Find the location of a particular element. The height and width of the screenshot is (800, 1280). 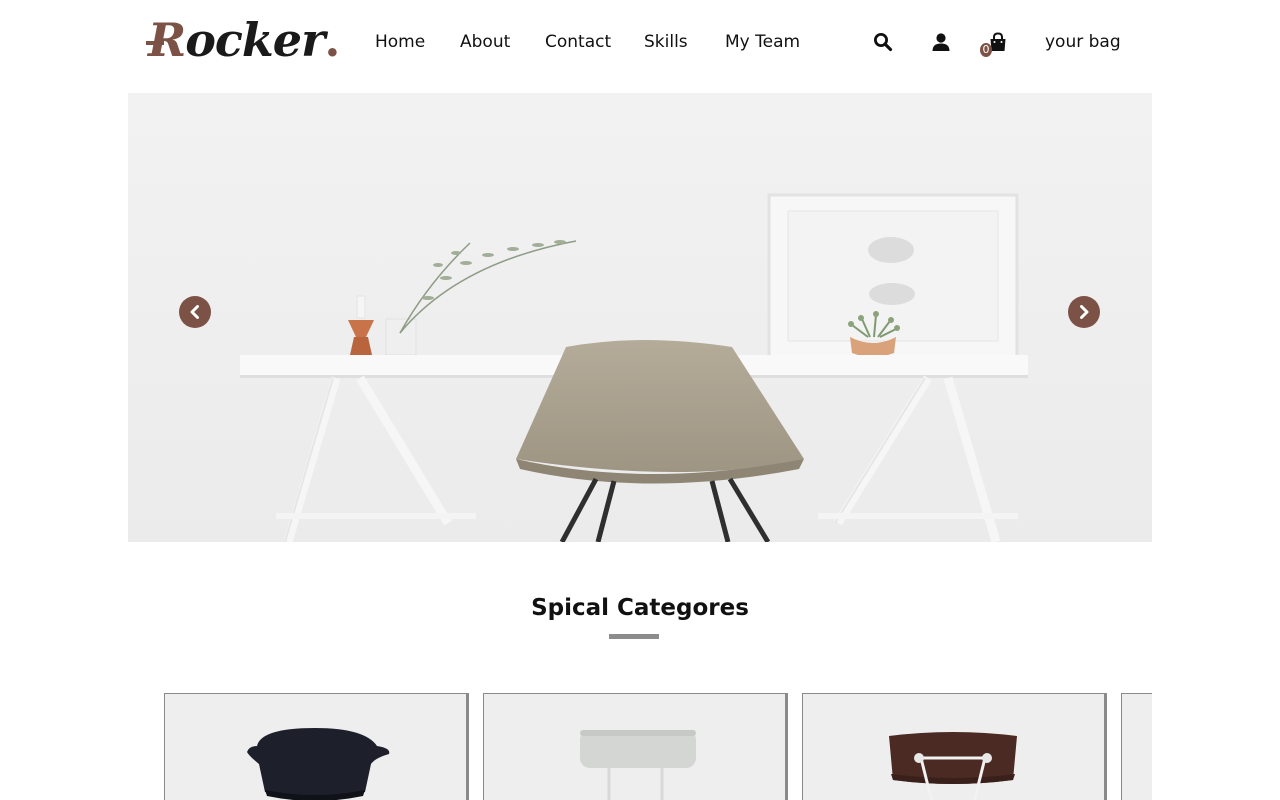

slider-prev-button is located at coordinates (195, 312).